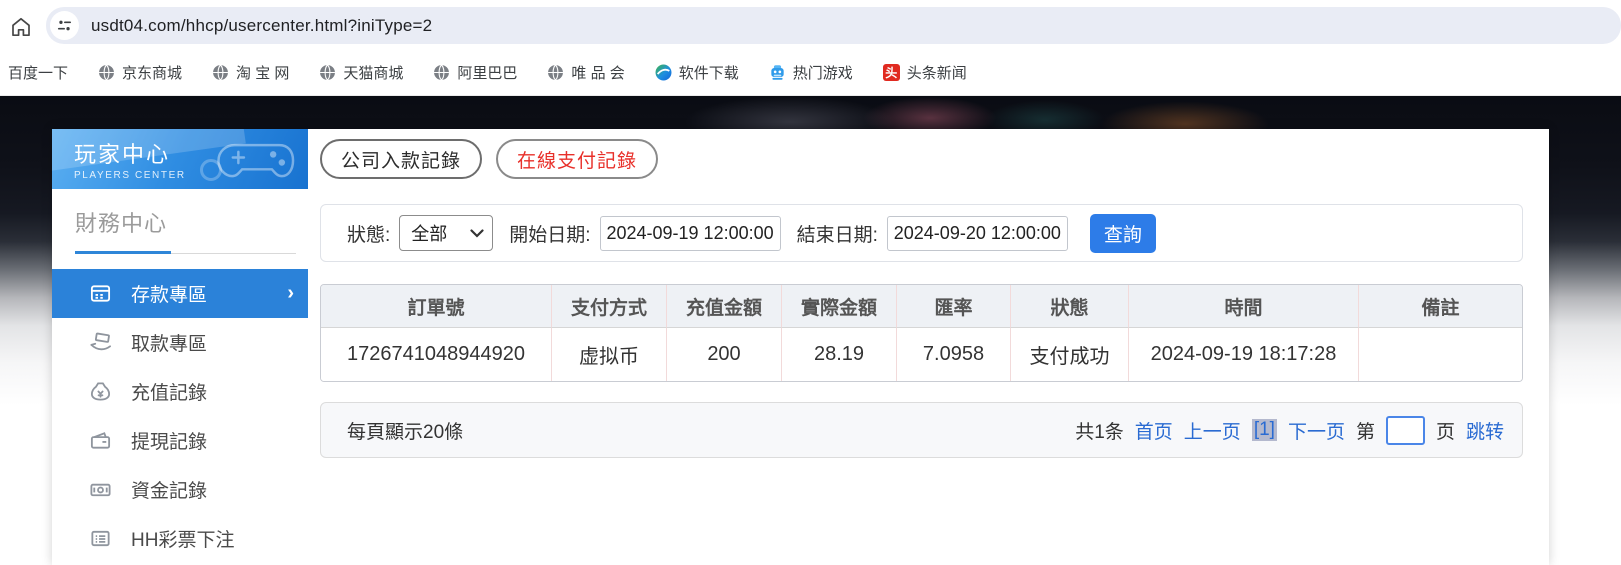 This screenshot has width=1621, height=565. What do you see at coordinates (401, 159) in the screenshot?
I see `tab-company-deposit-records: 公司入款記錄` at bounding box center [401, 159].